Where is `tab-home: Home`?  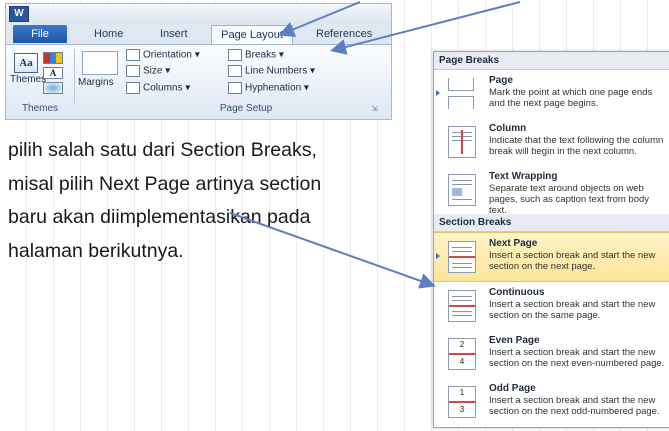 tab-home: Home is located at coordinates (108, 34).